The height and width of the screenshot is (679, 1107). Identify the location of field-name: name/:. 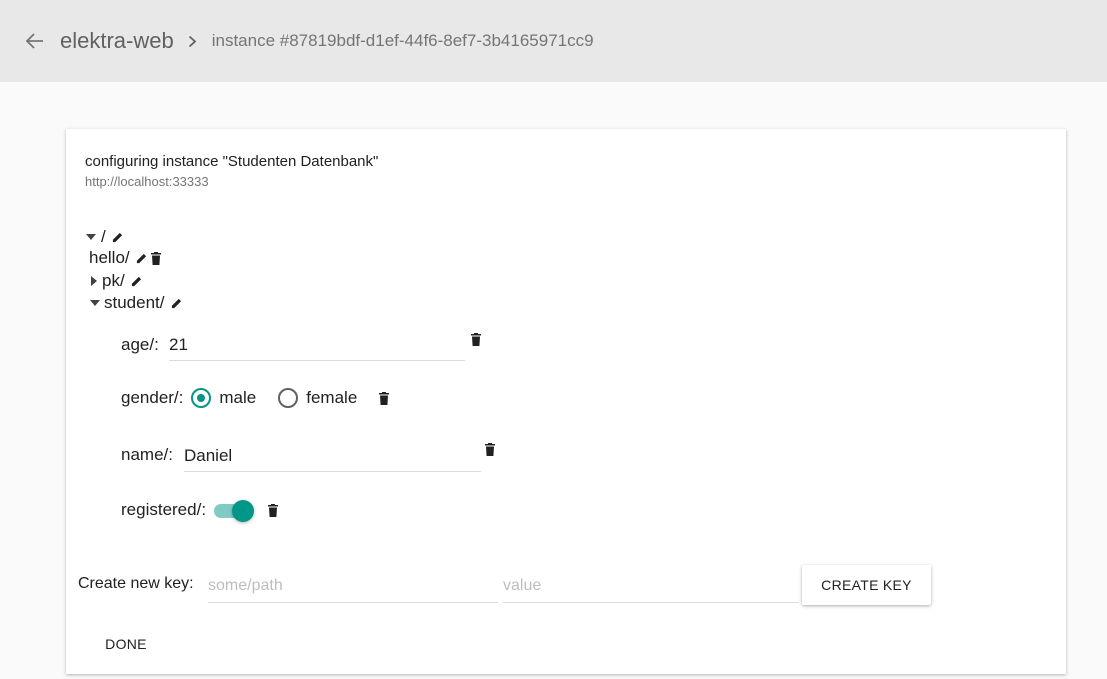
(147, 455).